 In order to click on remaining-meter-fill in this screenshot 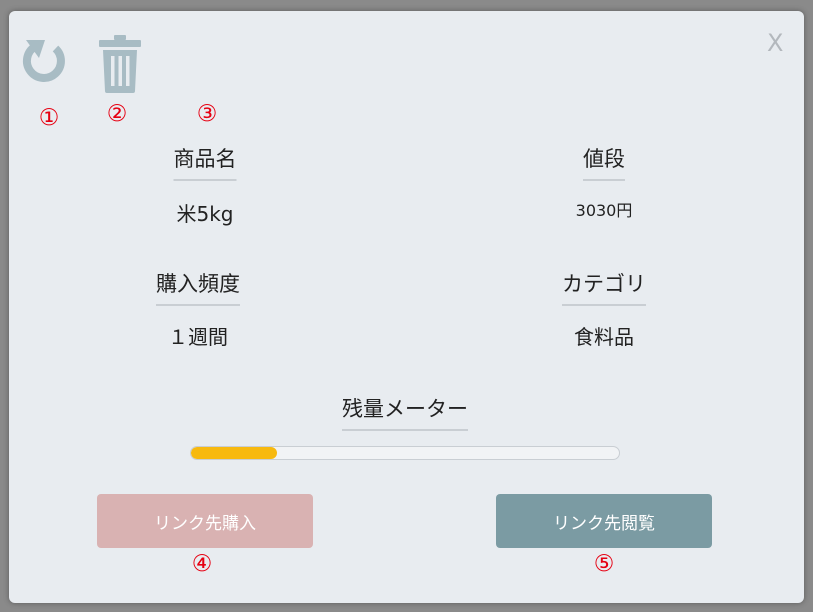, I will do `click(234, 453)`.